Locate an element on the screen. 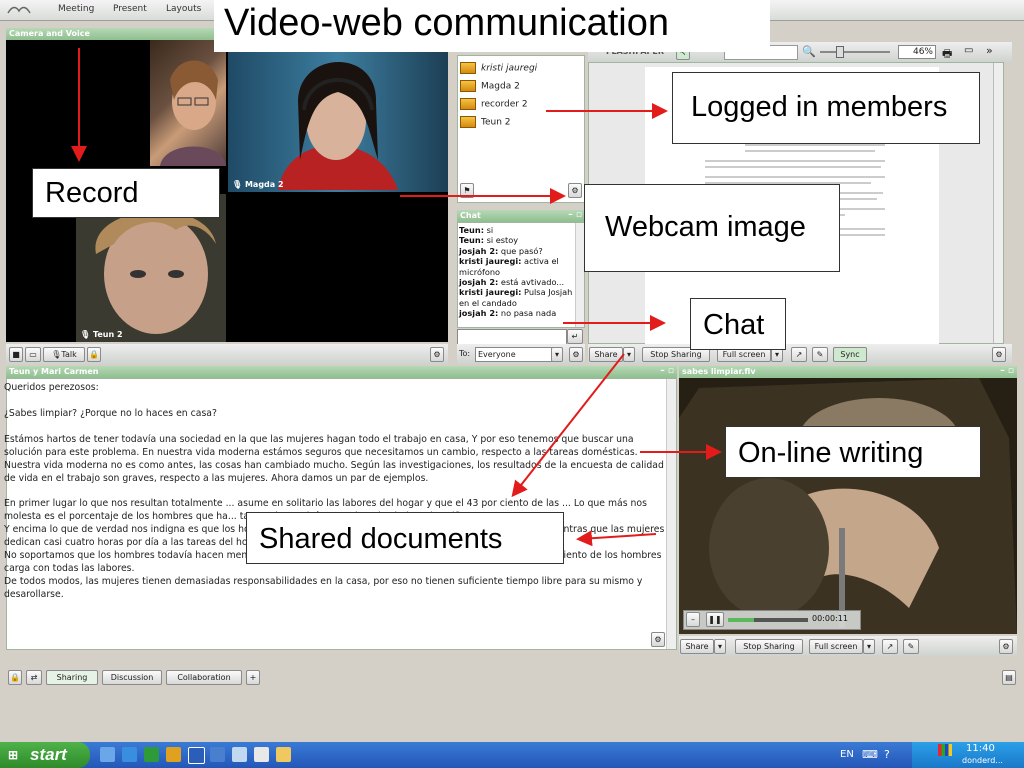 This screenshot has width=1024, height=768. callout-chat: Chat is located at coordinates (738, 324).